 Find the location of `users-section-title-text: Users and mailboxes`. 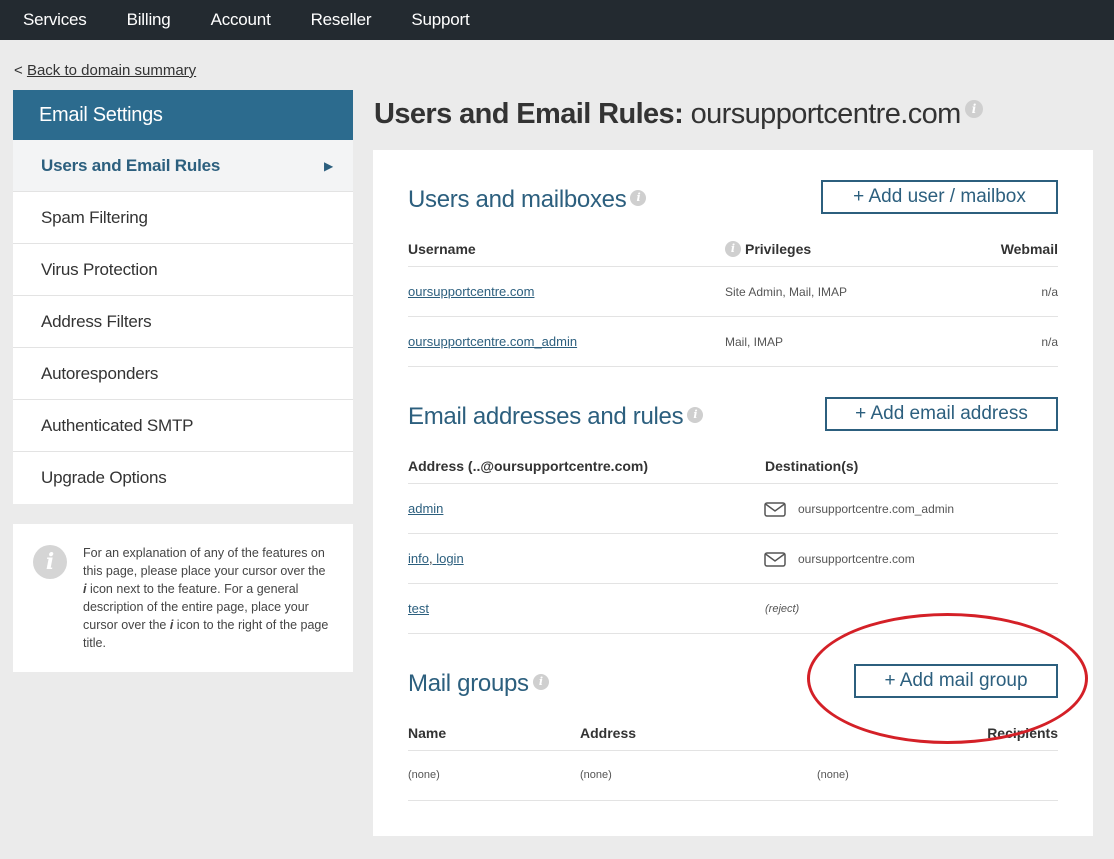

users-section-title-text: Users and mailboxes is located at coordinates (517, 199).